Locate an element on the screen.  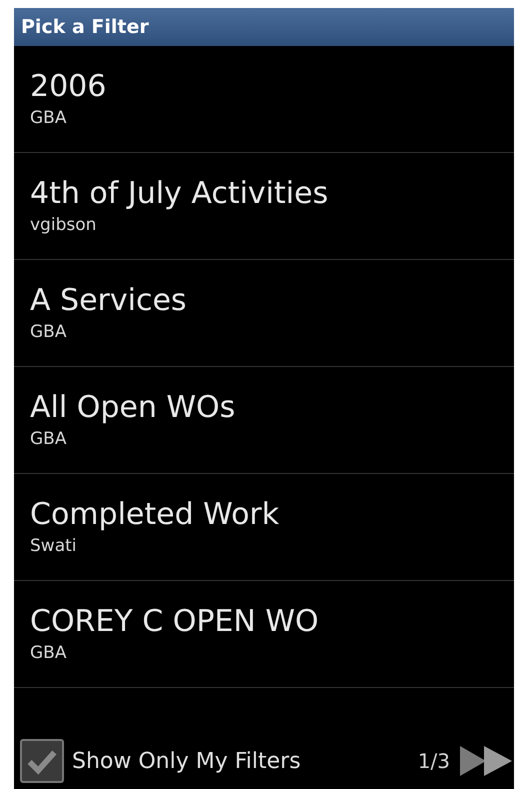
filter-item: All Open WOs GBA is located at coordinates (264, 420).